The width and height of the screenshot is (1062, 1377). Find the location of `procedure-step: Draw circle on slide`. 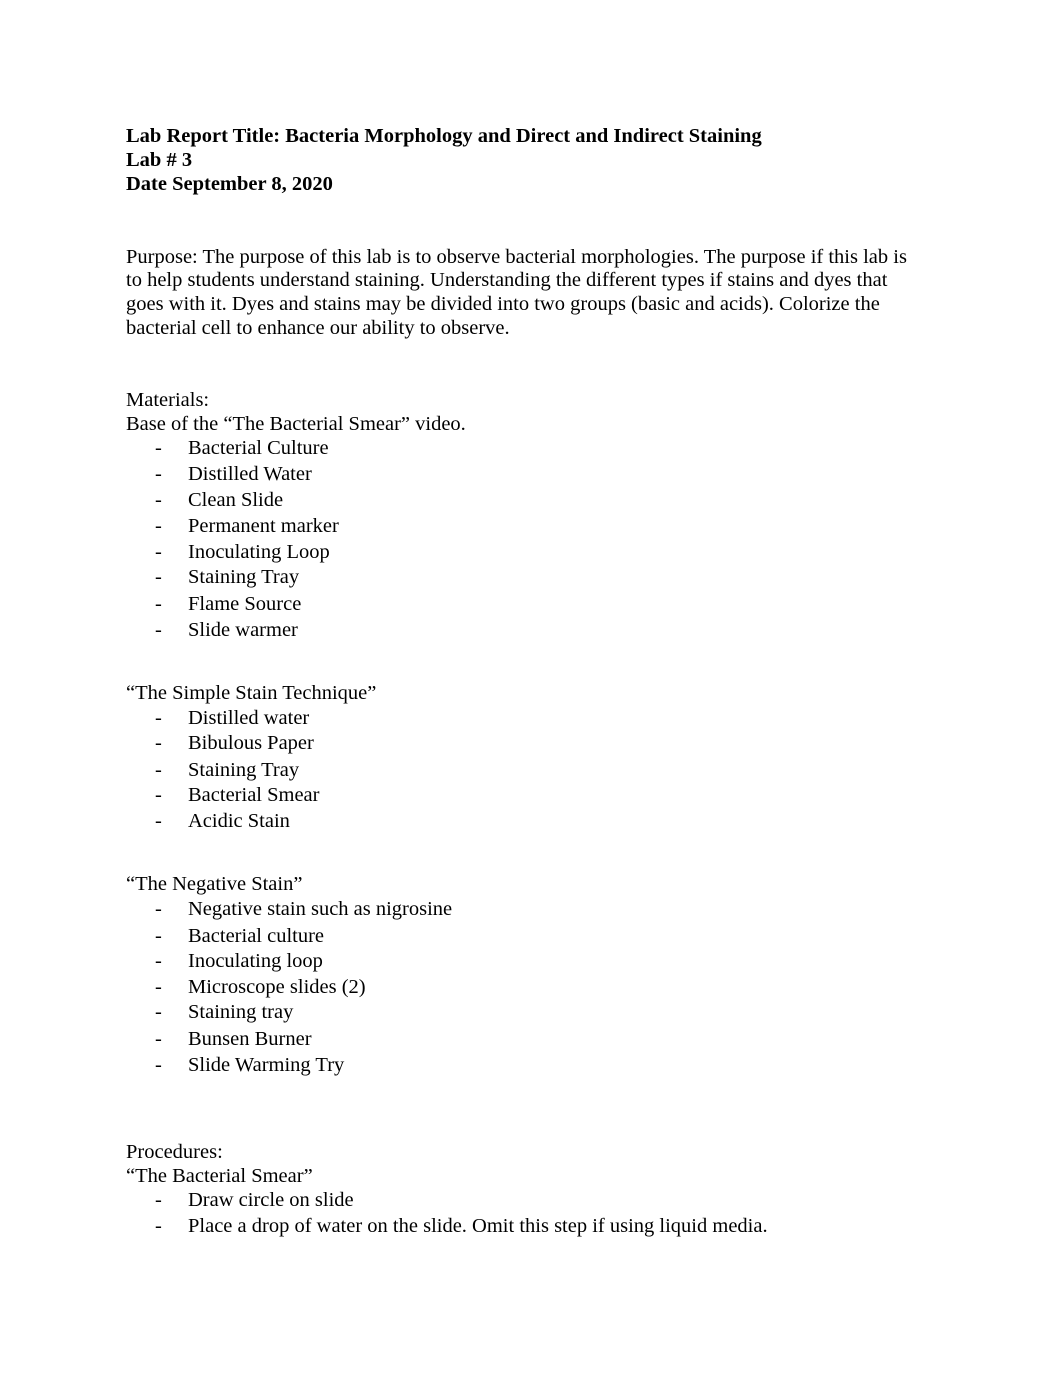

procedure-step: Draw circle on slide is located at coordinates (271, 1200).